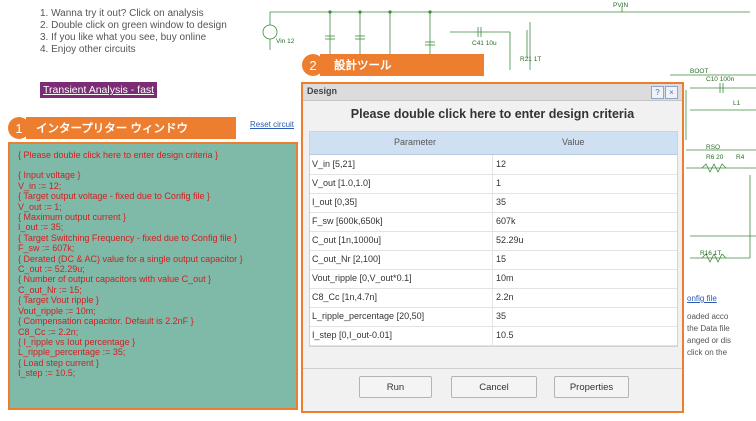 This screenshot has width=756, height=421. Describe the element at coordinates (58, 300) in the screenshot. I see `interpreter-line: { Target Vout ripple }` at that location.